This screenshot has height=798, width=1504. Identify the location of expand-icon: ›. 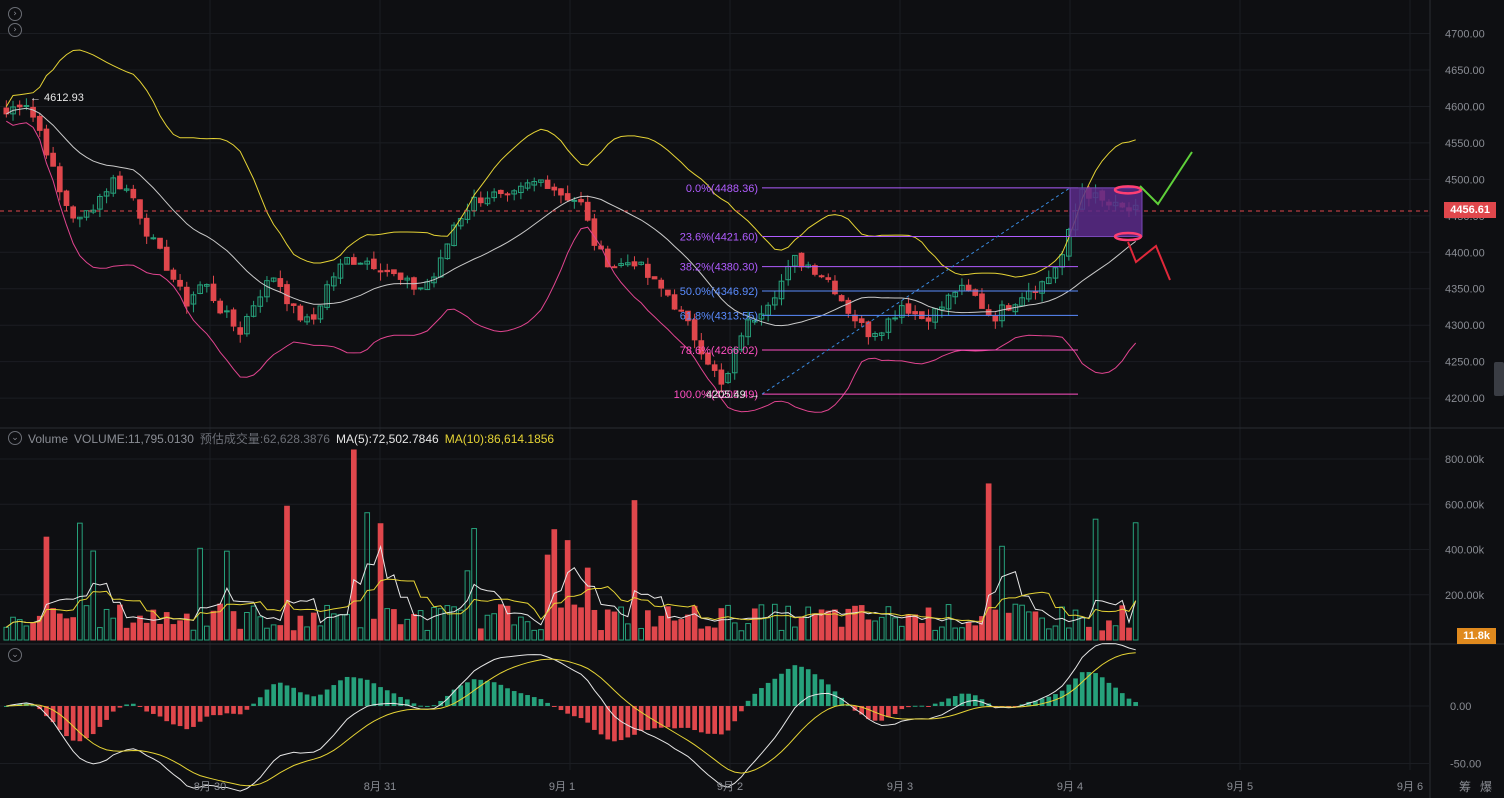
(15, 30).